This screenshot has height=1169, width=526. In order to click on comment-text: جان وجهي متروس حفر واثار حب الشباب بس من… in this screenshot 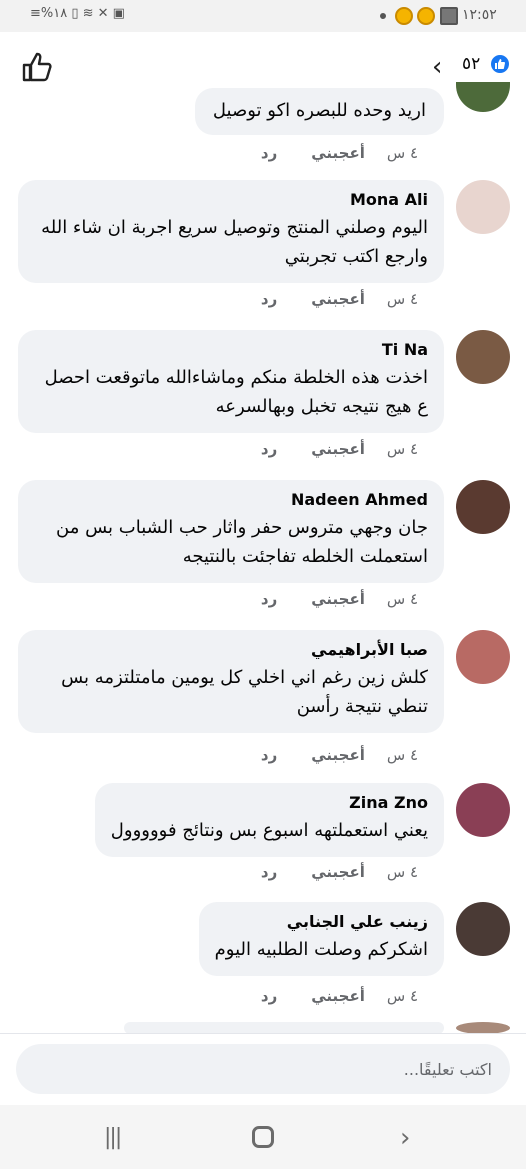, I will do `click(242, 542)`.